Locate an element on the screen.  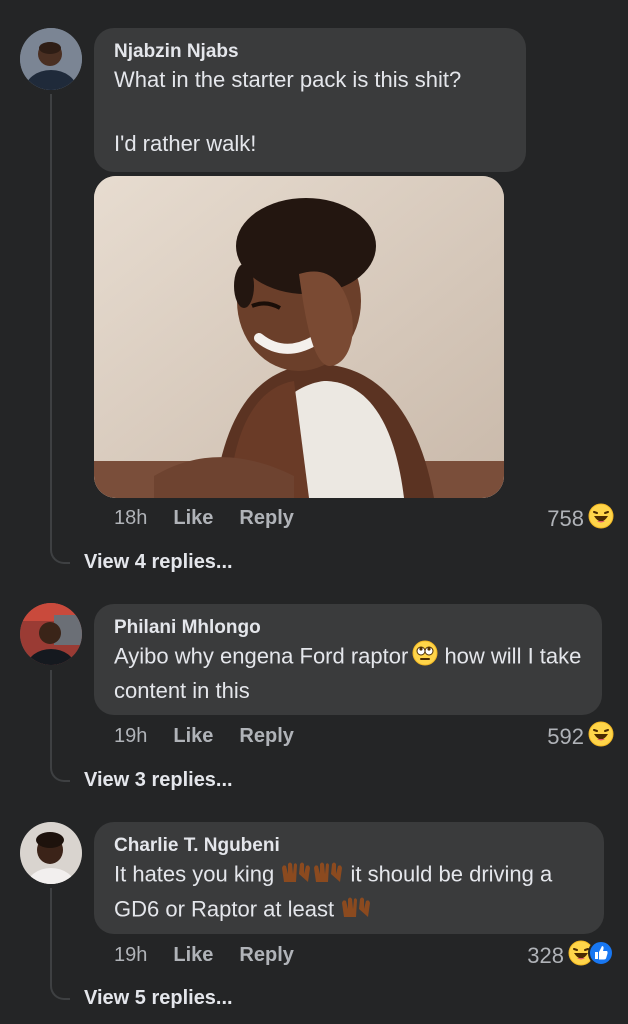
eye-roll-emoji-icon is located at coordinates (425, 657).